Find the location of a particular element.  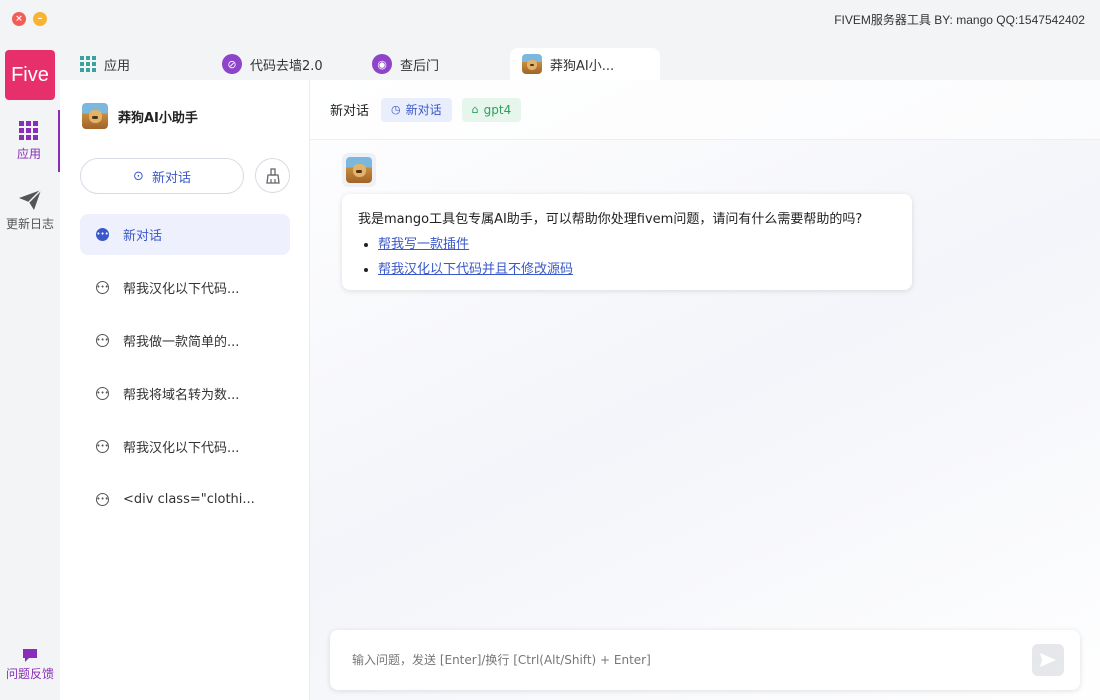

rail-item-apps: 应用 is located at coordinates (30, 141).